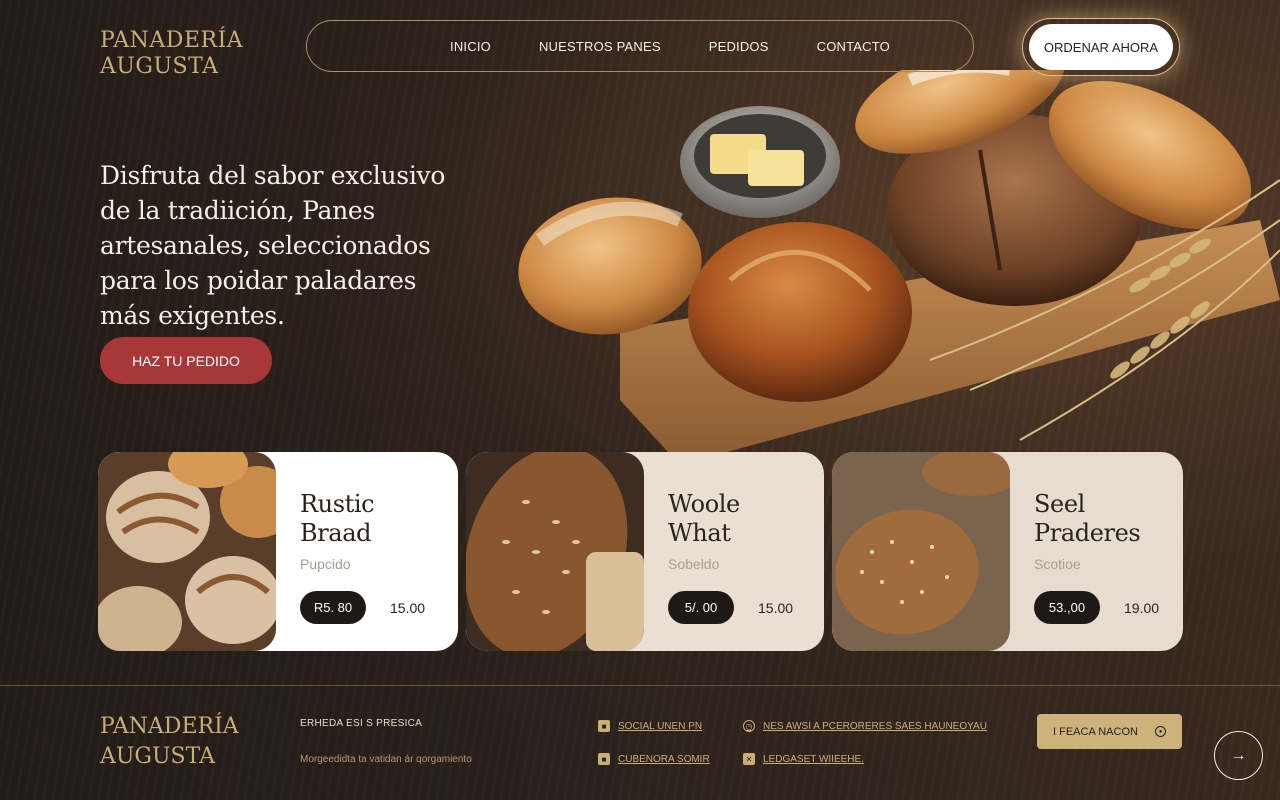 The image size is (1280, 800). Describe the element at coordinates (660, 726) in the screenshot. I see `footer-link-label: SOCIAL UNEN PN` at that location.